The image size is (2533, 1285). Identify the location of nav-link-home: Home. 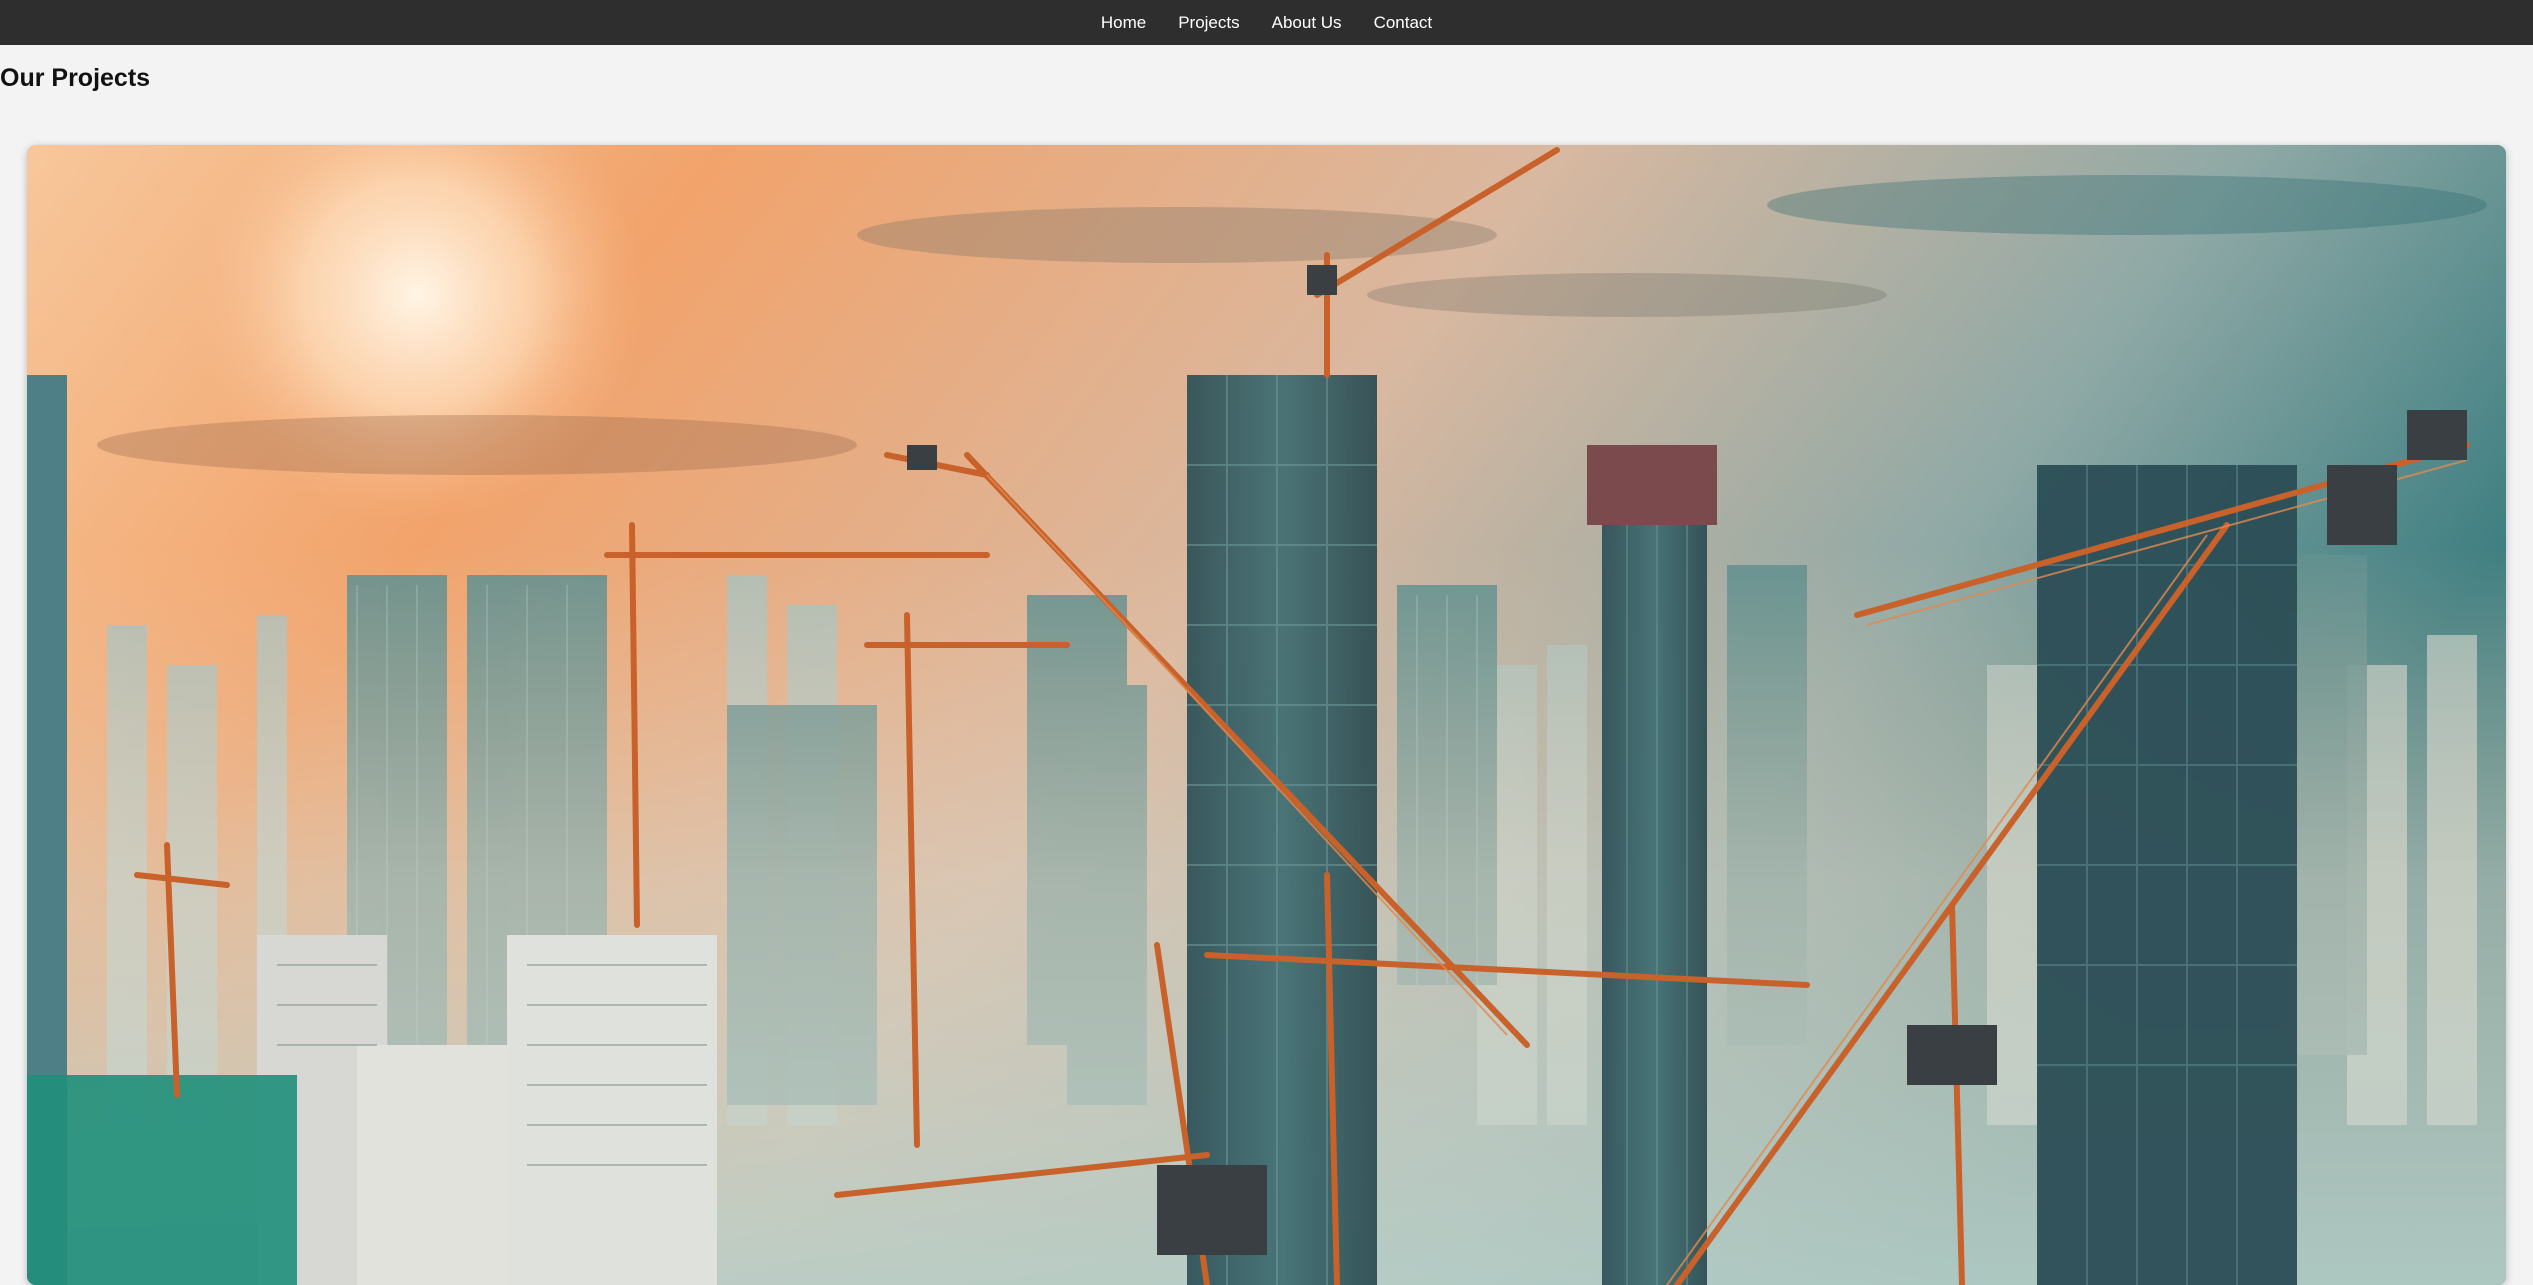
(1123, 23).